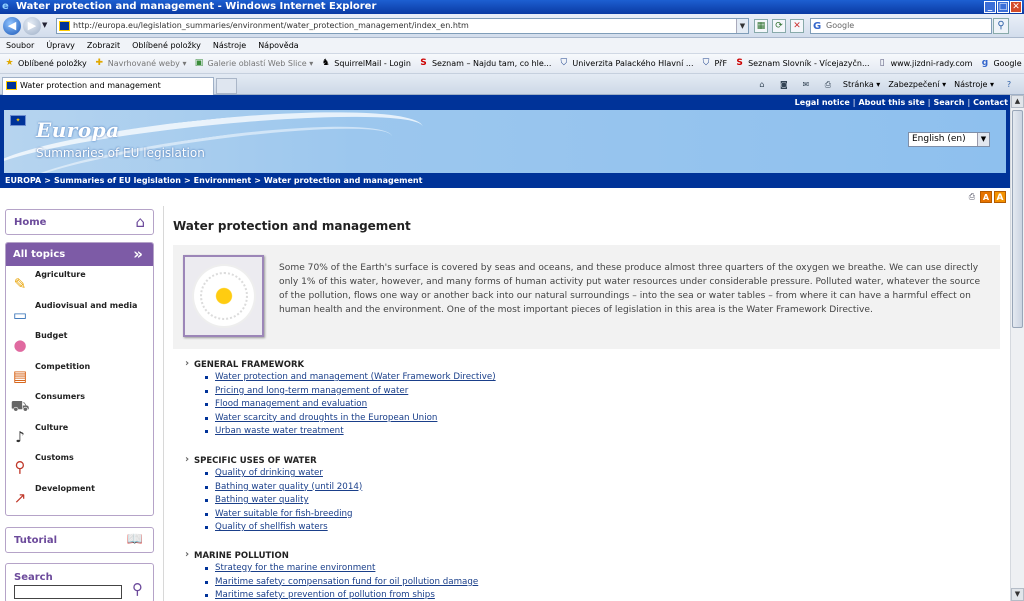 This screenshot has width=1024, height=601. Describe the element at coordinates (12, 26) in the screenshot. I see `back-button: ◀` at that location.